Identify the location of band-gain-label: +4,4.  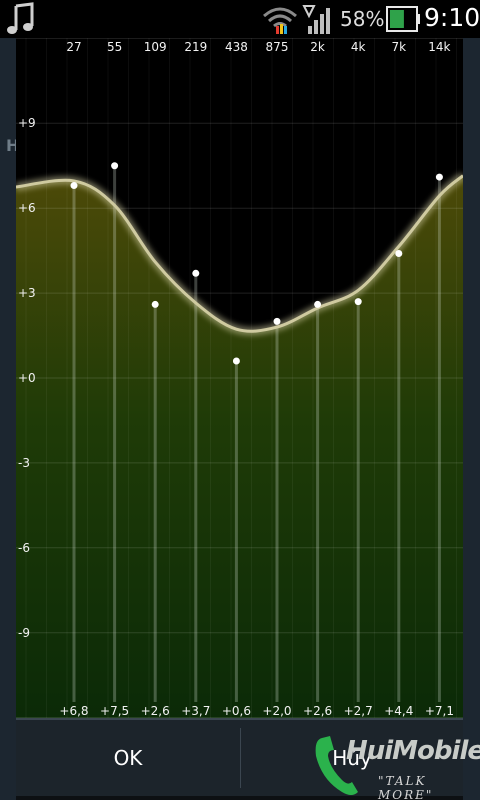
(399, 711).